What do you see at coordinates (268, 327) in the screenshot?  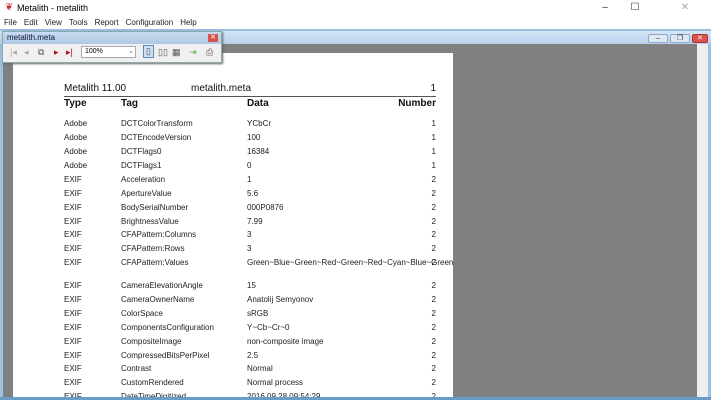 I see `cell-data: Y~Cb~Cr~0` at bounding box center [268, 327].